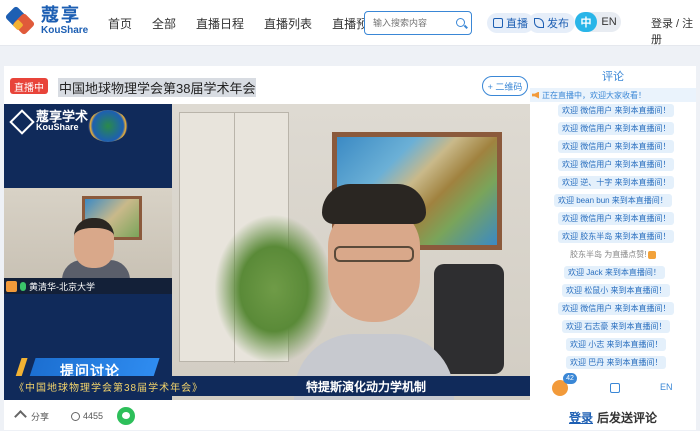 The image size is (700, 431). Describe the element at coordinates (614, 272) in the screenshot. I see `list-item: 欢迎 Jack 来到本直播间！` at that location.